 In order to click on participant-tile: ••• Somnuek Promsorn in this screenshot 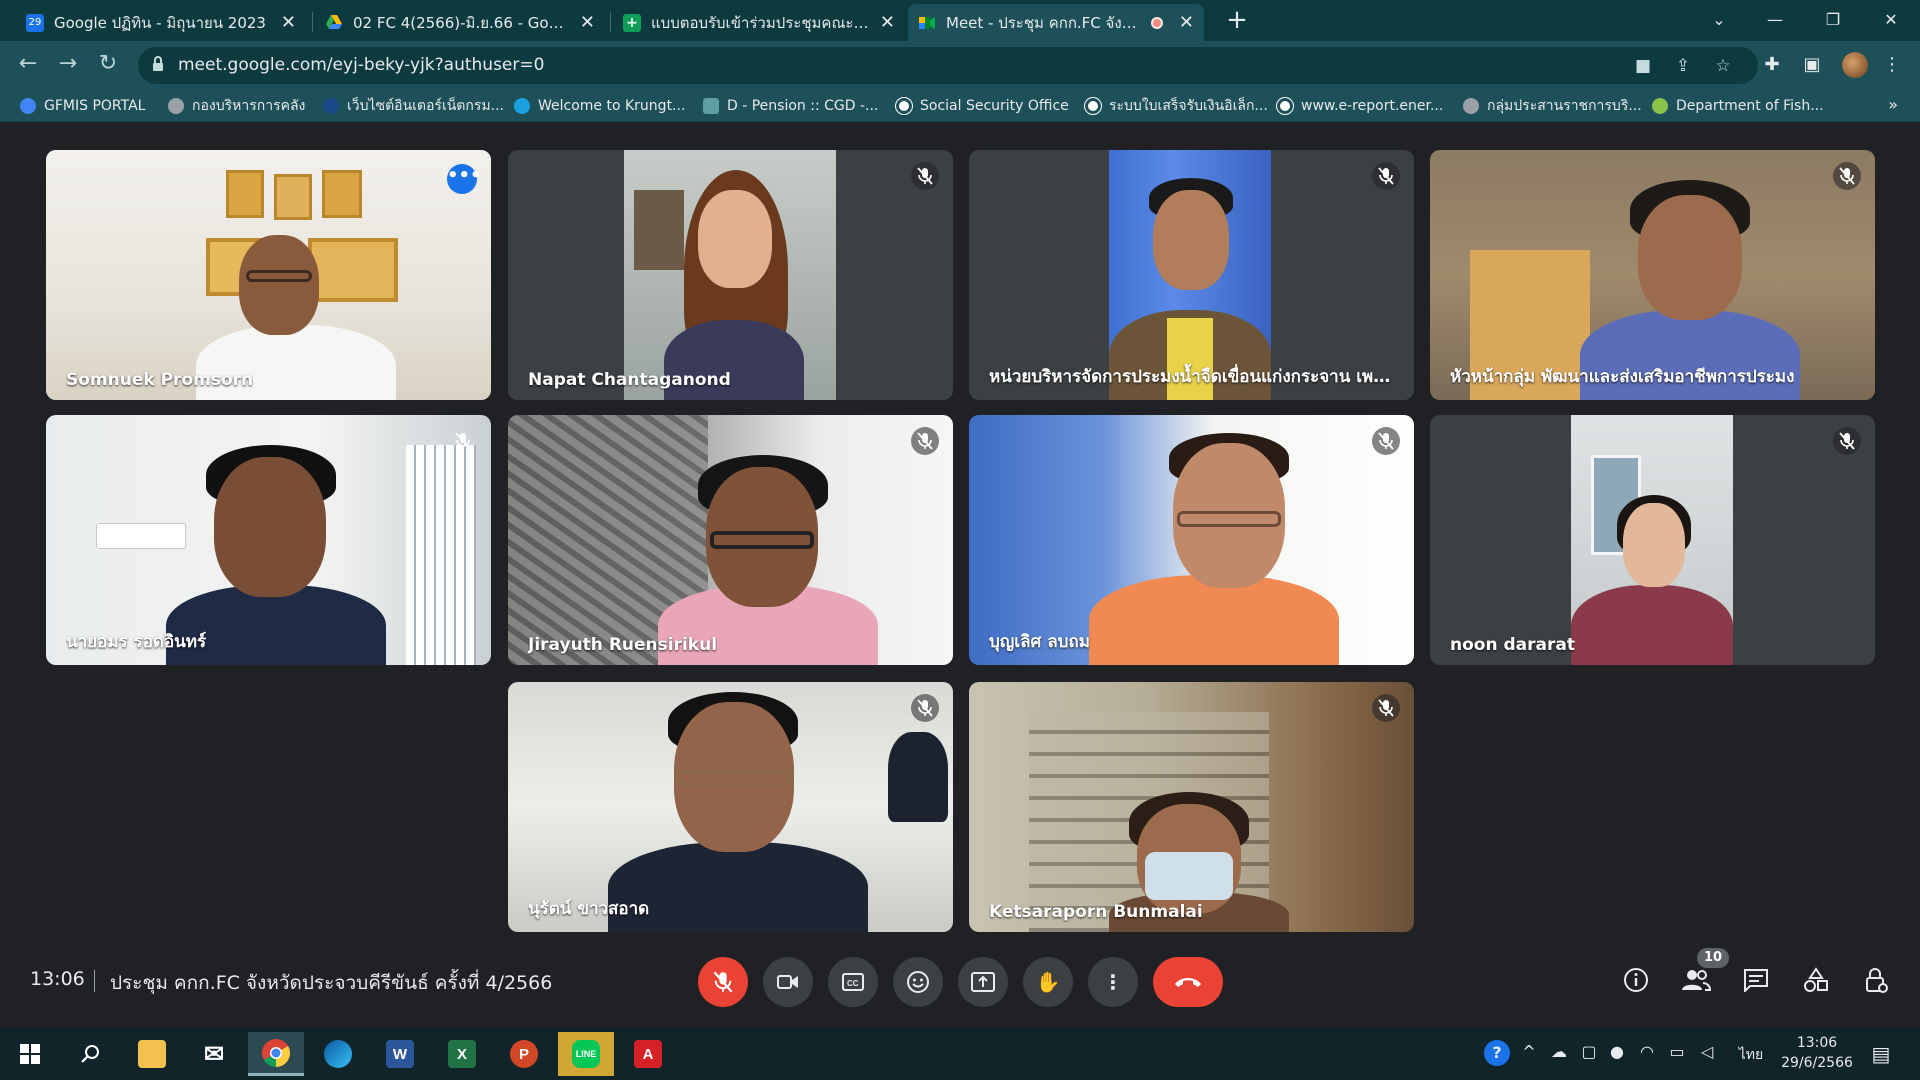, I will do `click(268, 275)`.